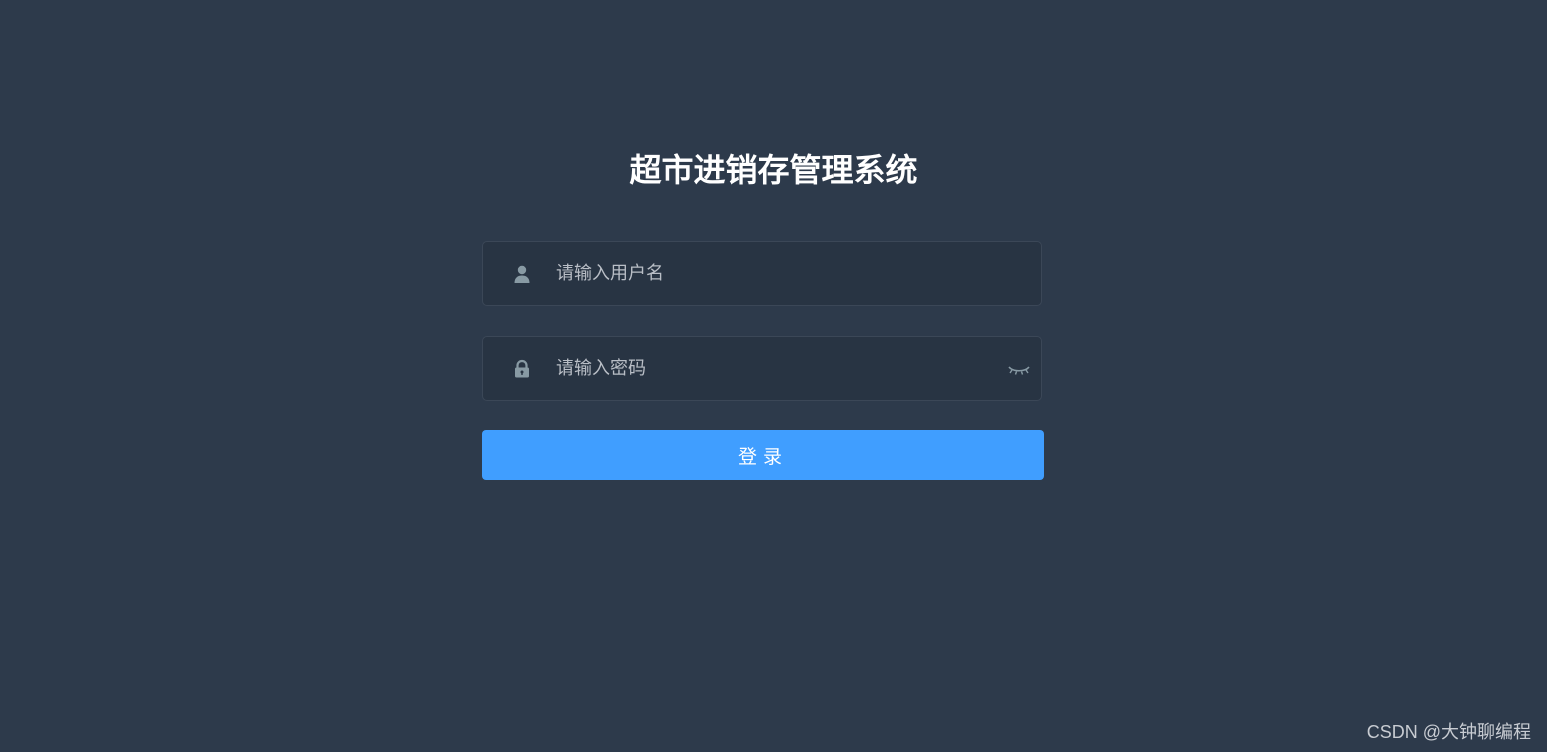 This screenshot has height=752, width=1547. Describe the element at coordinates (776, 273) in the screenshot. I see `username-input` at that location.